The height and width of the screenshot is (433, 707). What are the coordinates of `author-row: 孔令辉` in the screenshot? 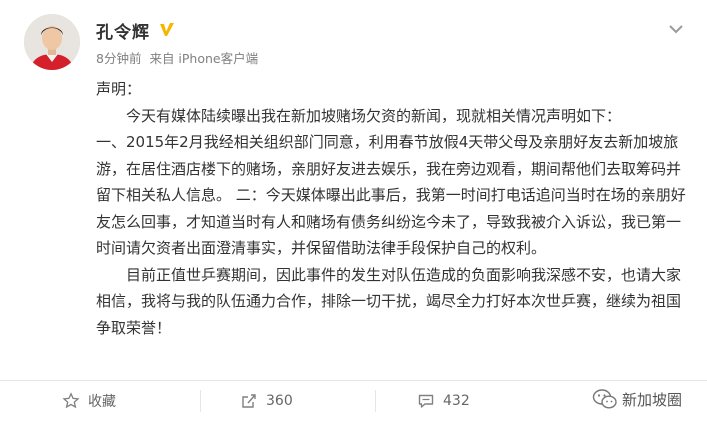 It's located at (136, 30).